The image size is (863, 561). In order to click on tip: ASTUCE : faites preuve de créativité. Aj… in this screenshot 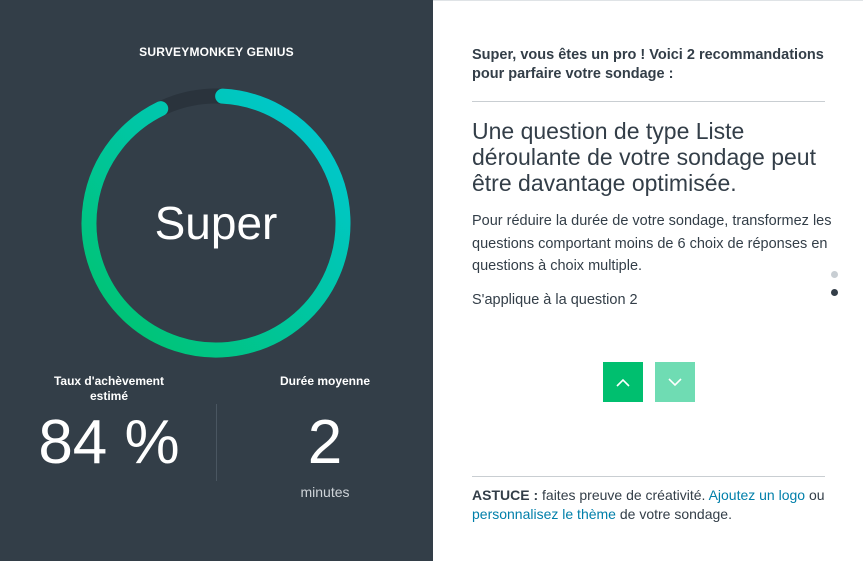, I will do `click(652, 504)`.